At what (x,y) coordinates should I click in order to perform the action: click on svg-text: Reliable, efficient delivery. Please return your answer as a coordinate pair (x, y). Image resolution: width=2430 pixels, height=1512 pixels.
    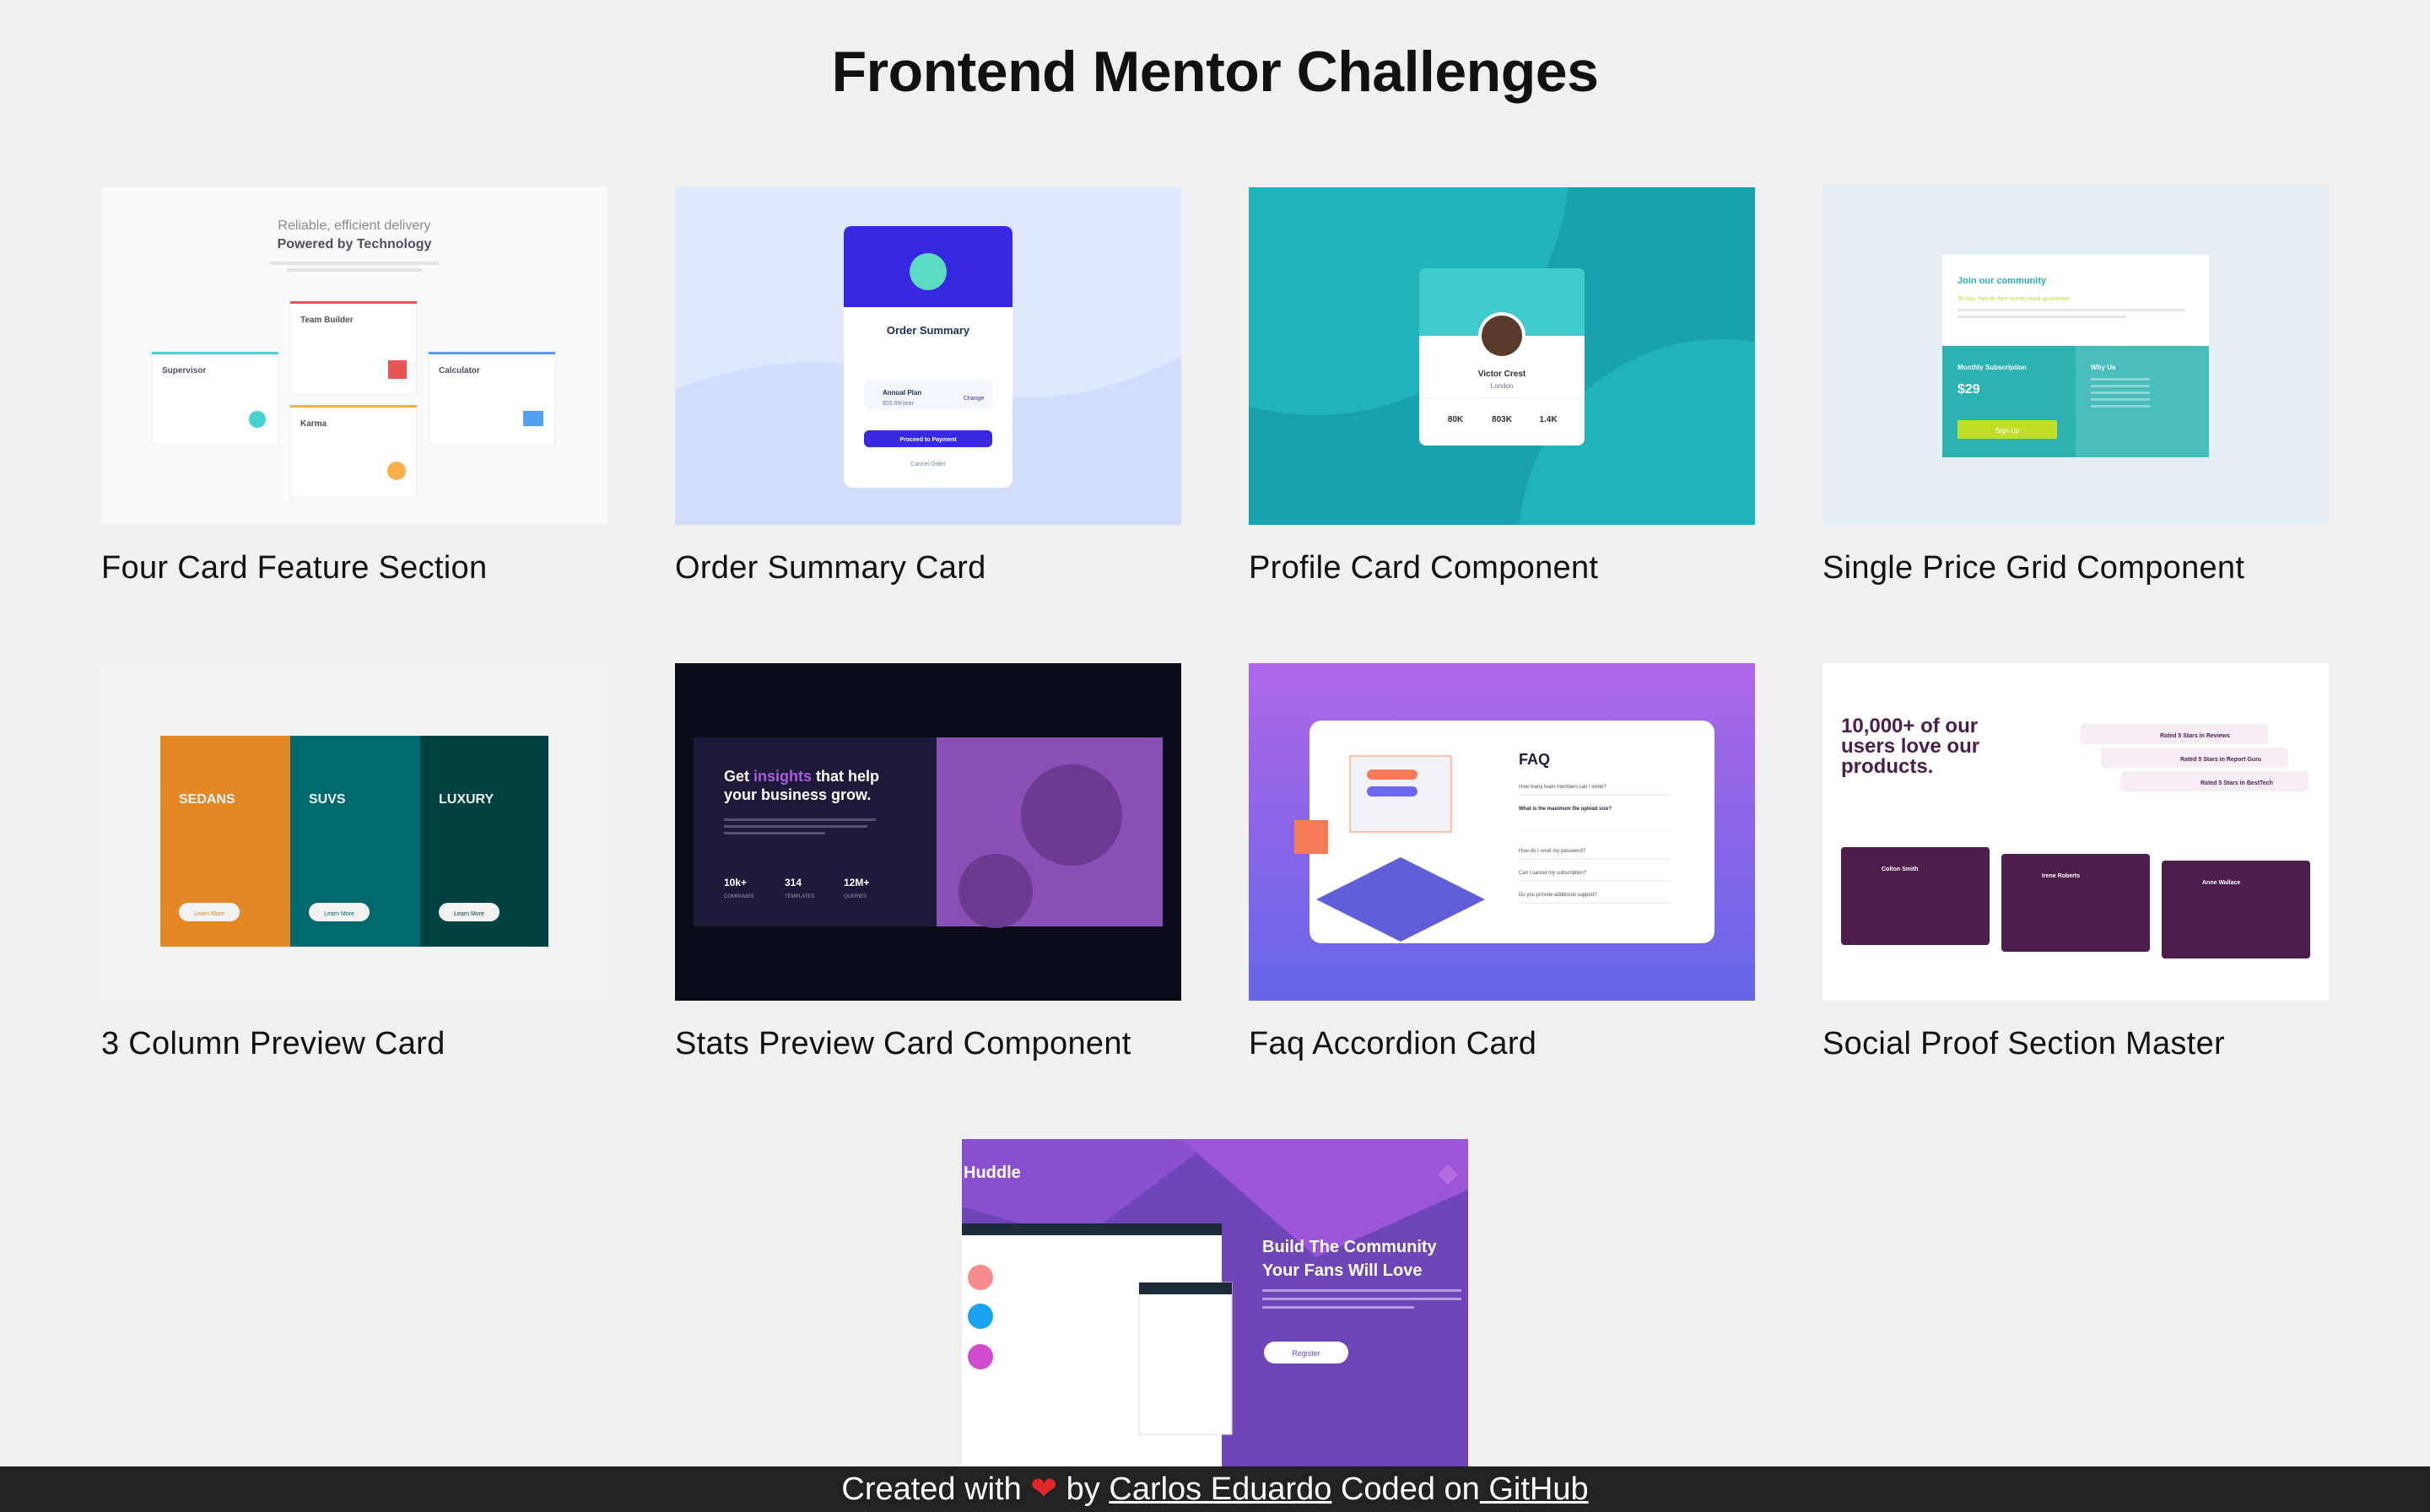
    Looking at the image, I should click on (354, 226).